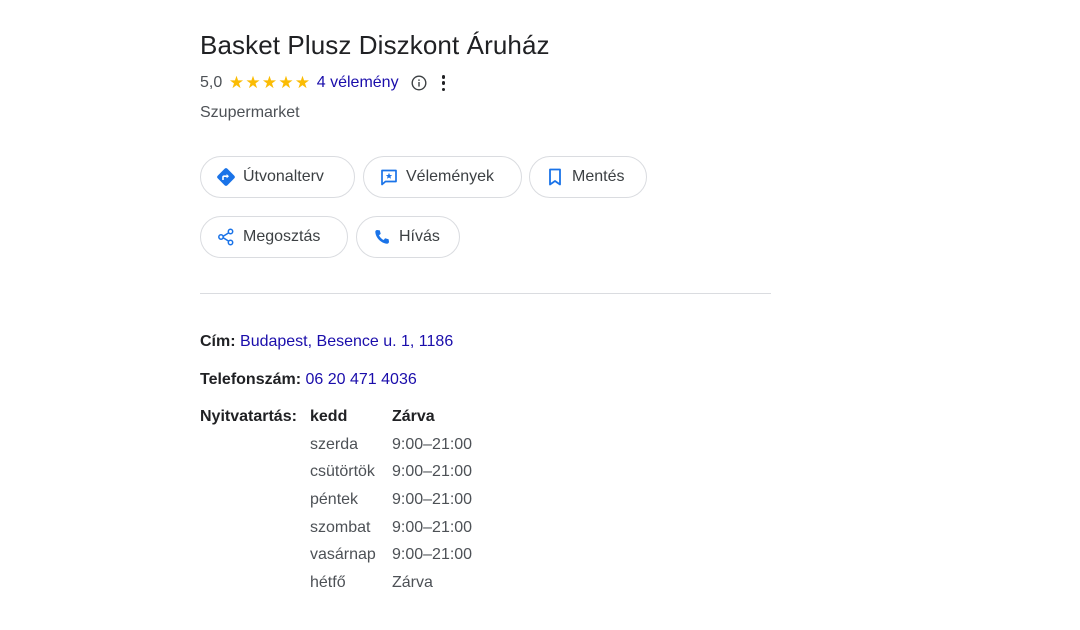 This screenshot has width=1080, height=630. What do you see at coordinates (334, 500) in the screenshot?
I see `hours-day: péntek` at bounding box center [334, 500].